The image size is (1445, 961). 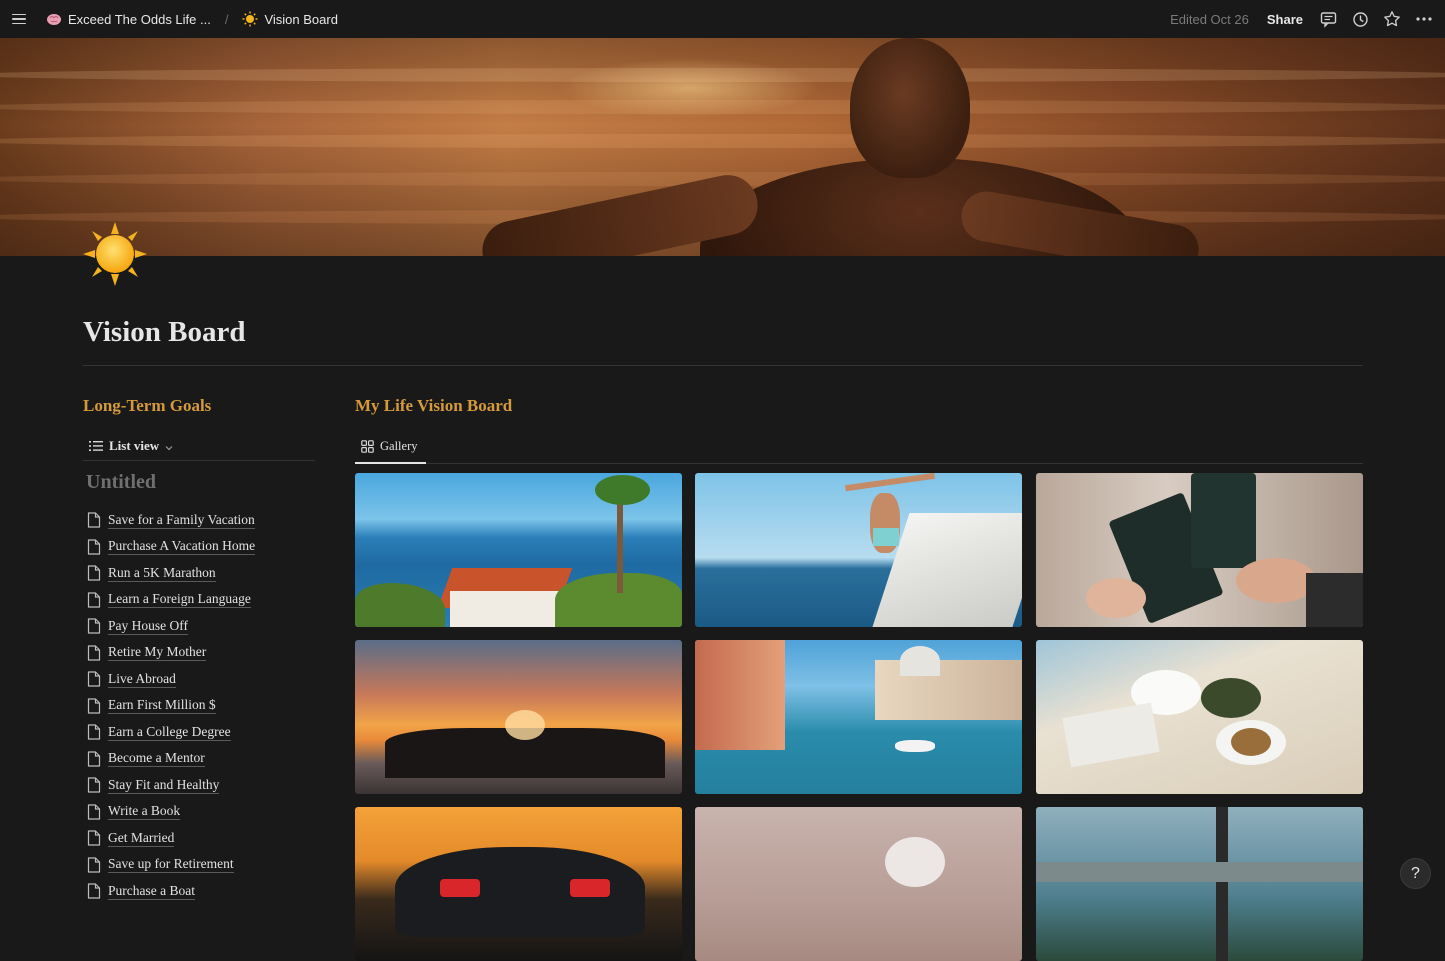 What do you see at coordinates (199, 812) in the screenshot?
I see `list-item: Write a Book` at bounding box center [199, 812].